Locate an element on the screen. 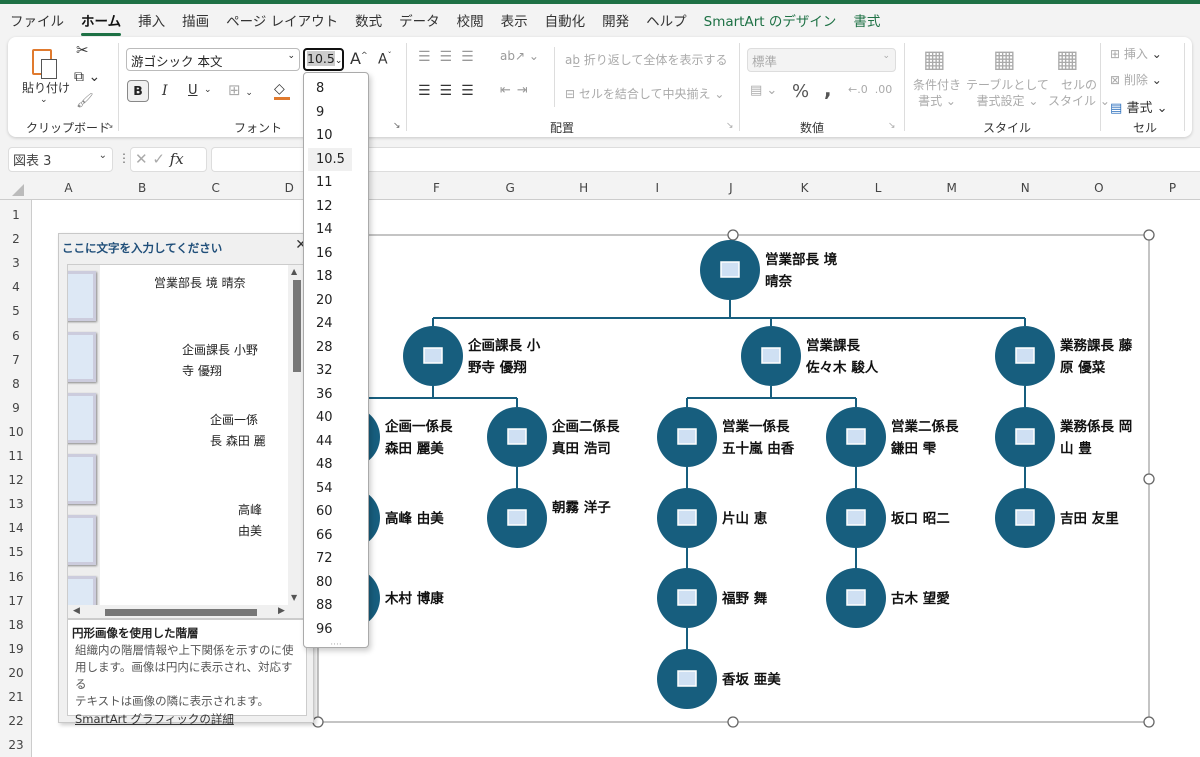  horizontal-scrollbar: ◀ ▶ is located at coordinates (187, 611).